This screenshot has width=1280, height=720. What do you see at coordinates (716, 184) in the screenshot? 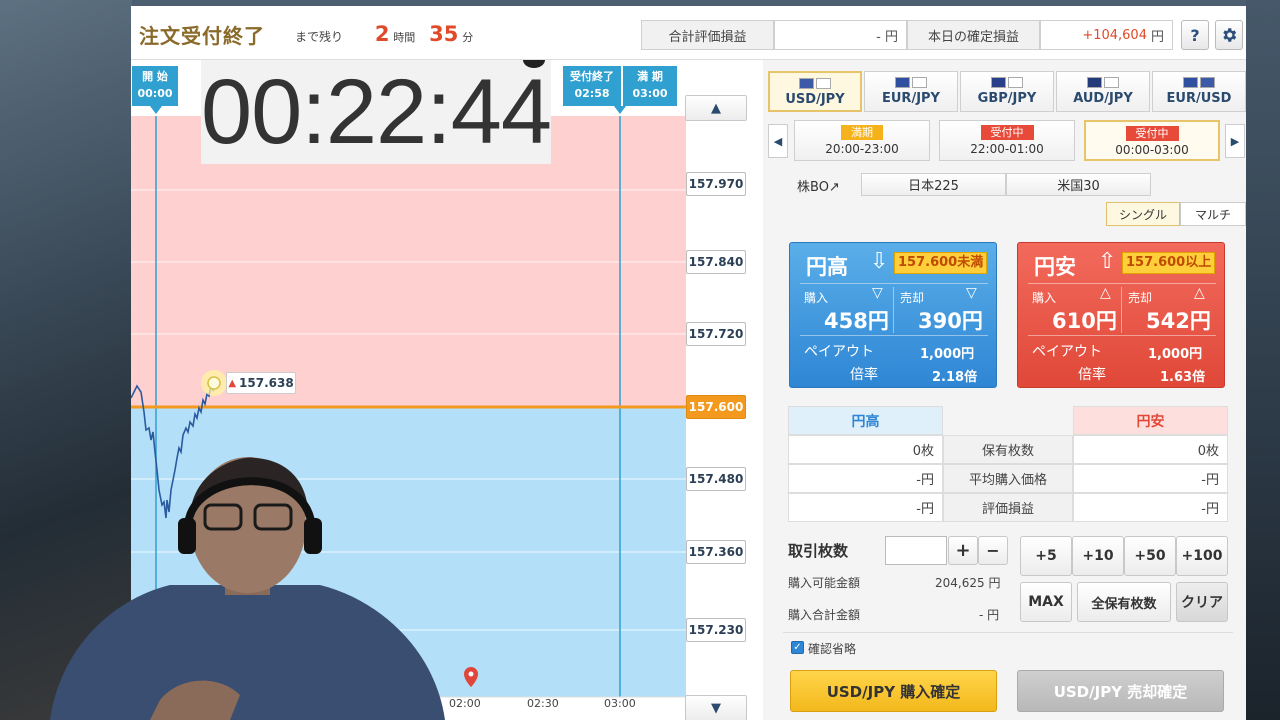
I see `y-axis-label: 157.970` at bounding box center [716, 184].